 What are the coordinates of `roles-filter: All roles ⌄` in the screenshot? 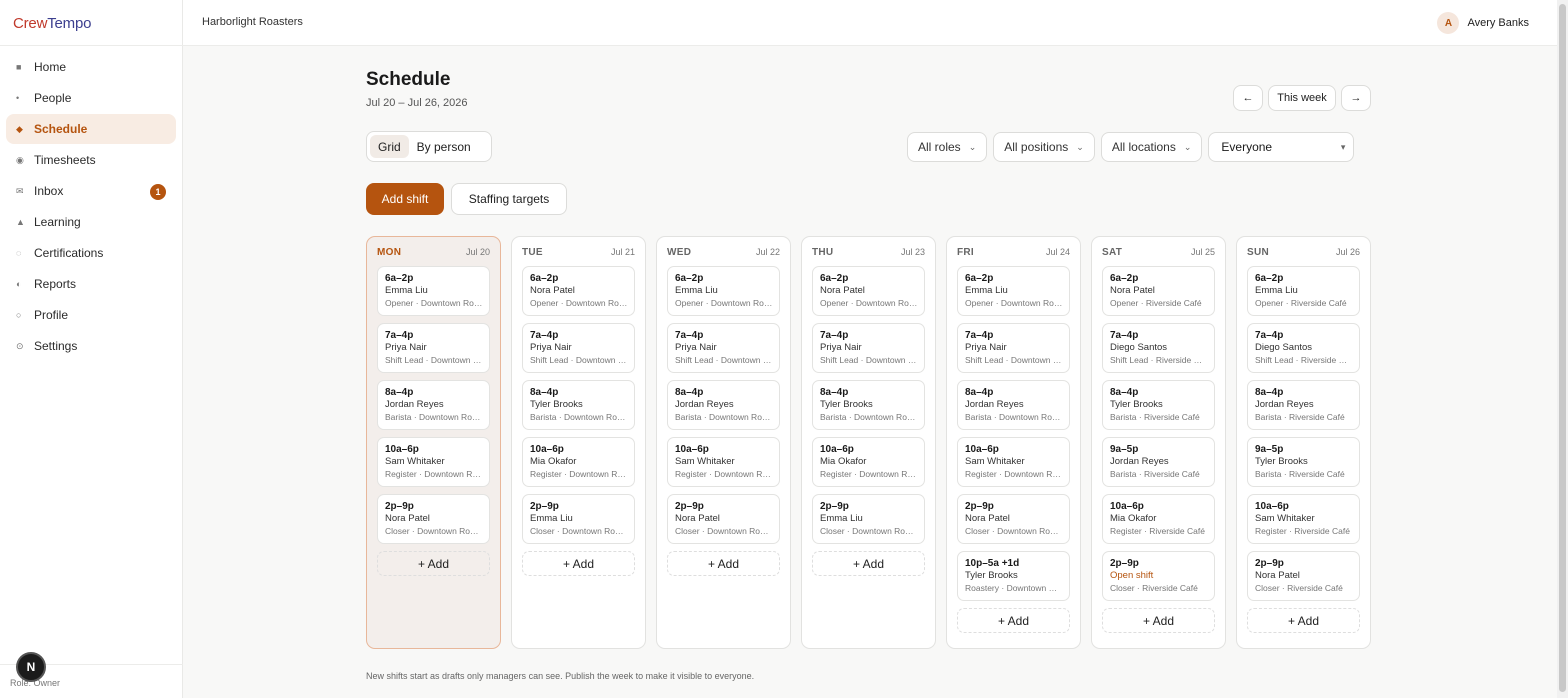 It's located at (947, 147).